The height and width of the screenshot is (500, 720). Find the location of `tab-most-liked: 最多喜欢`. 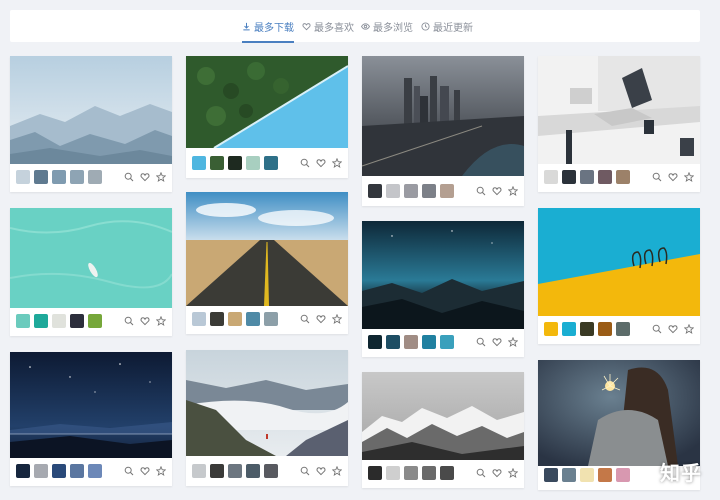

tab-most-liked: 最多喜欢 is located at coordinates (328, 26).